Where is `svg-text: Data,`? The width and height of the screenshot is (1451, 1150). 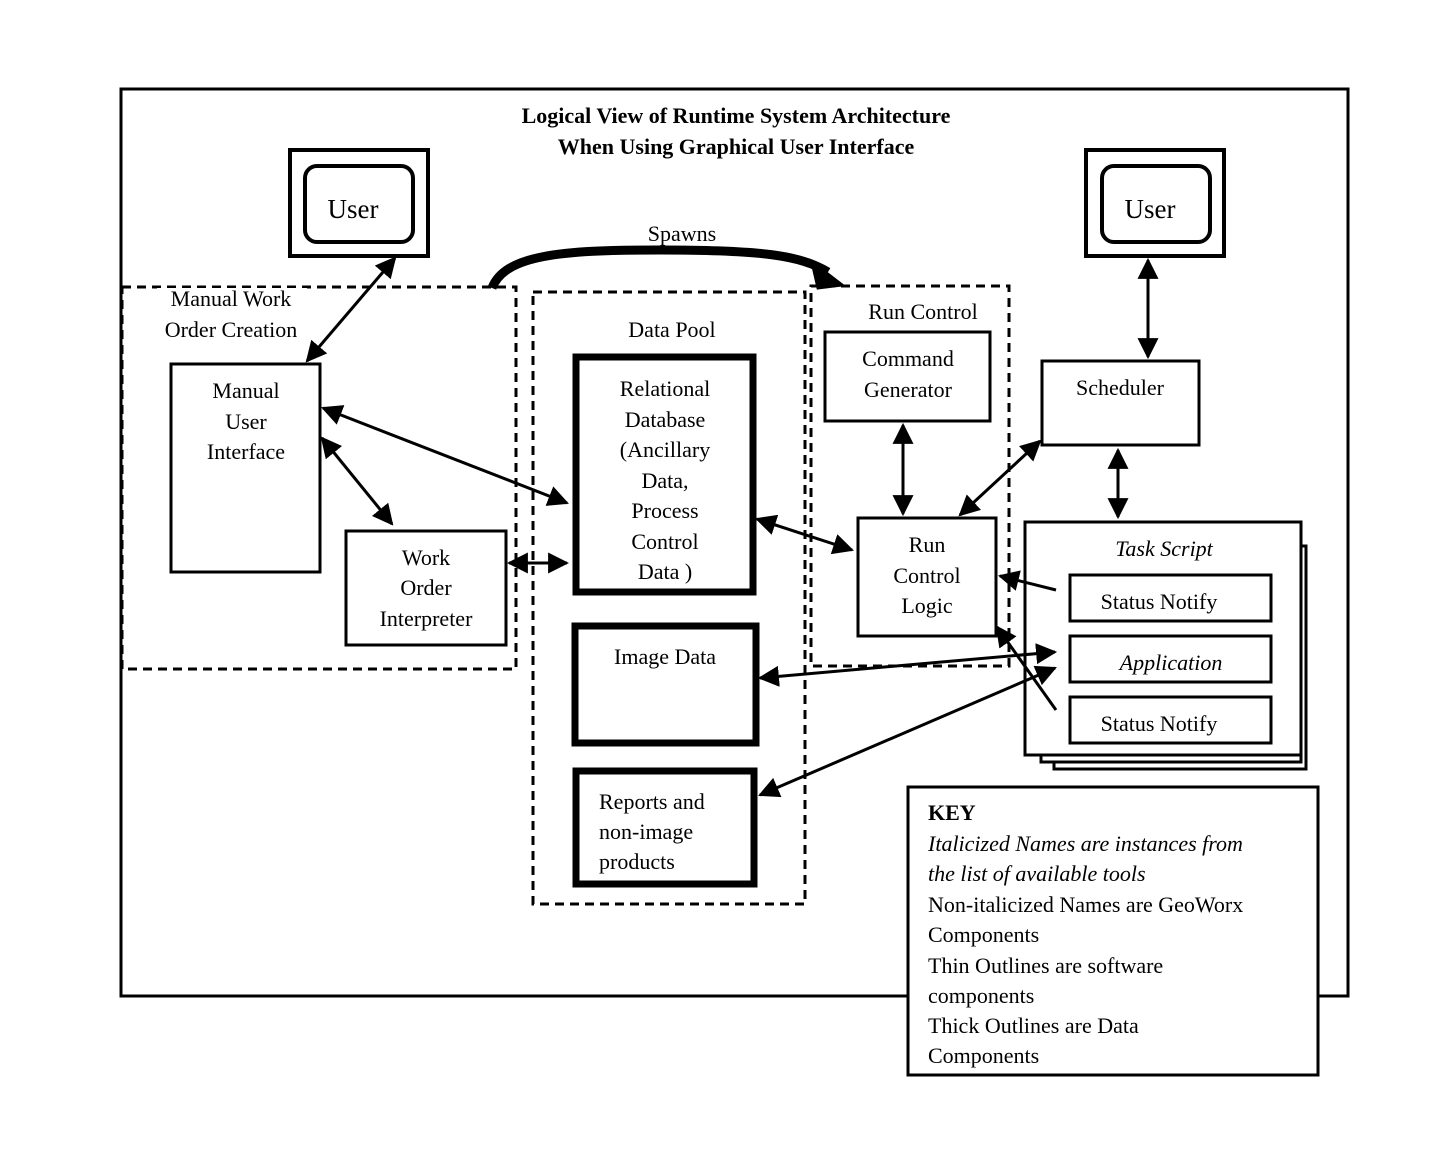
svg-text: Data, is located at coordinates (664, 480).